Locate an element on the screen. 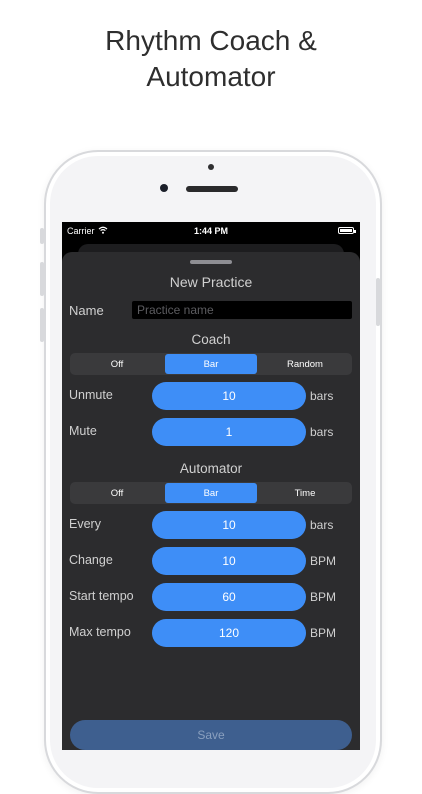  start-tempo-stepper: 60 is located at coordinates (229, 597).